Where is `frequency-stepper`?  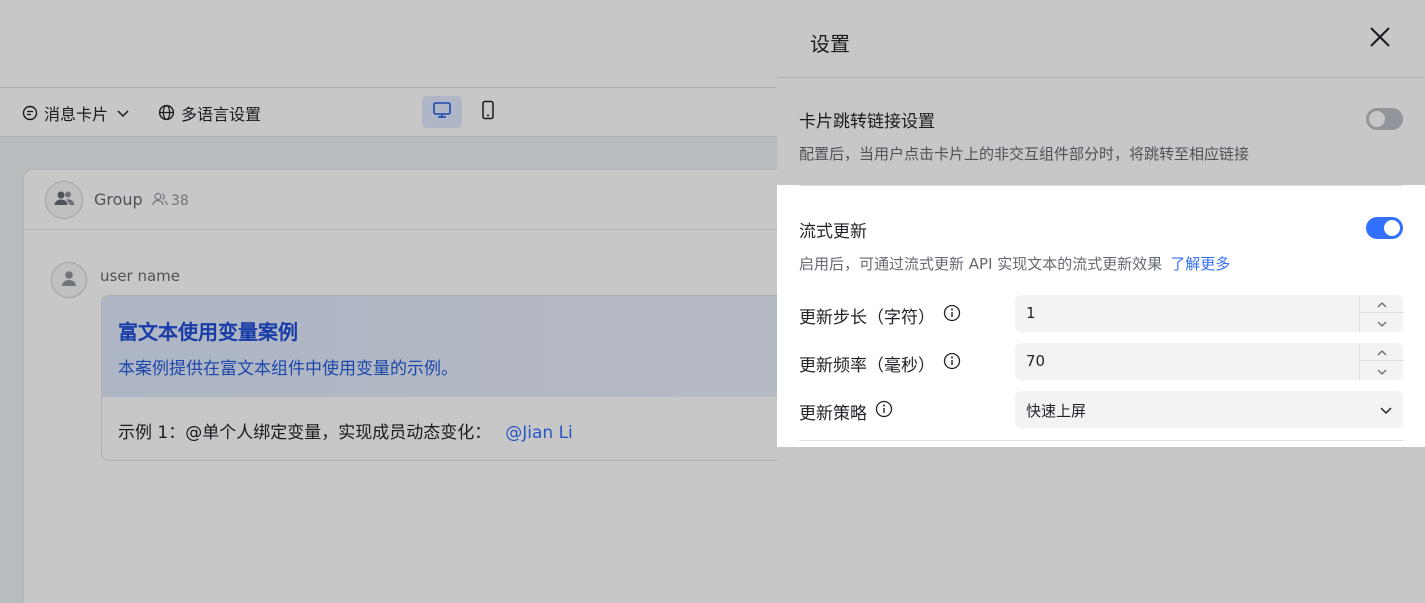
frequency-stepper is located at coordinates (1381, 361).